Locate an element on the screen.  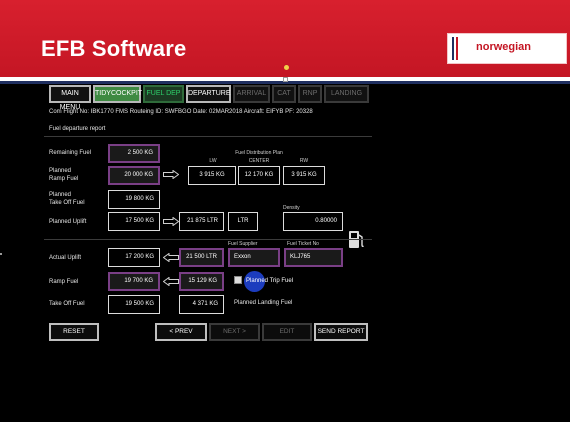
remaining-fuel-label: Remaining Fuel is located at coordinates (70, 153).